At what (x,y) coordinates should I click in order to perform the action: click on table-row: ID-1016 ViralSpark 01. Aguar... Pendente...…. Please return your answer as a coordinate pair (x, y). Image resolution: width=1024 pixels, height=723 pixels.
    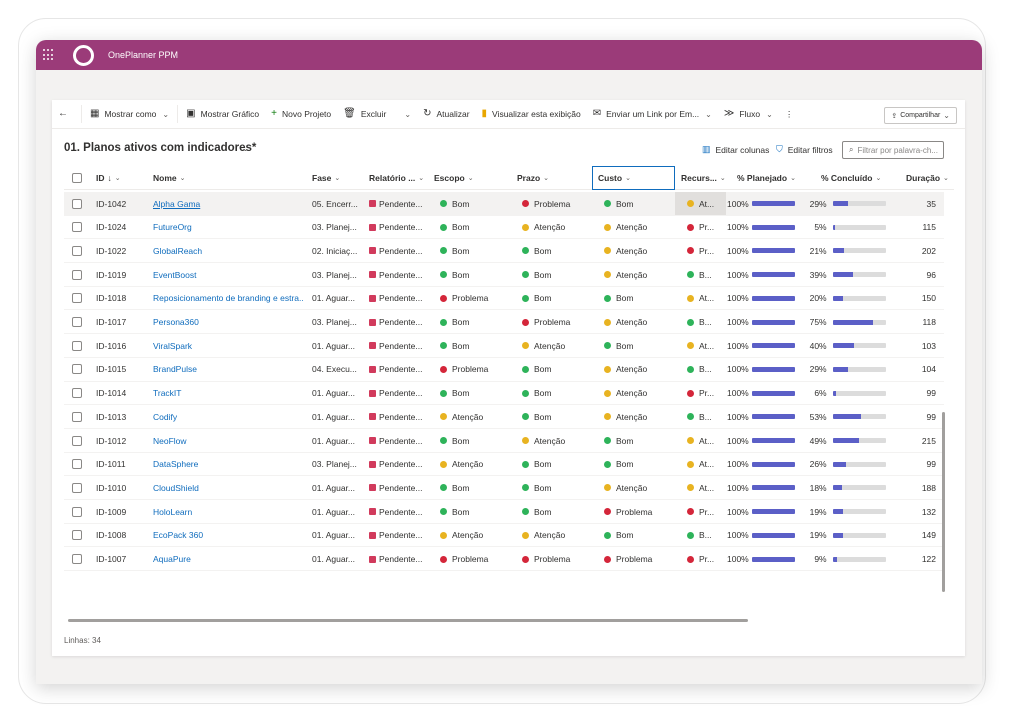
    Looking at the image, I should click on (504, 346).